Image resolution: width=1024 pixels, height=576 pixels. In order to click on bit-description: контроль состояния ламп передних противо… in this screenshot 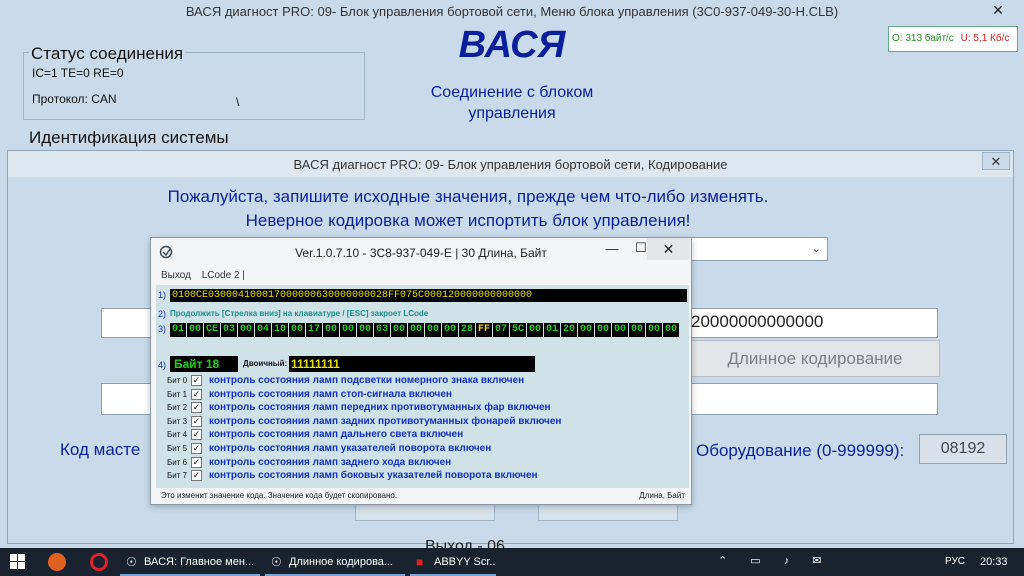, I will do `click(380, 408)`.